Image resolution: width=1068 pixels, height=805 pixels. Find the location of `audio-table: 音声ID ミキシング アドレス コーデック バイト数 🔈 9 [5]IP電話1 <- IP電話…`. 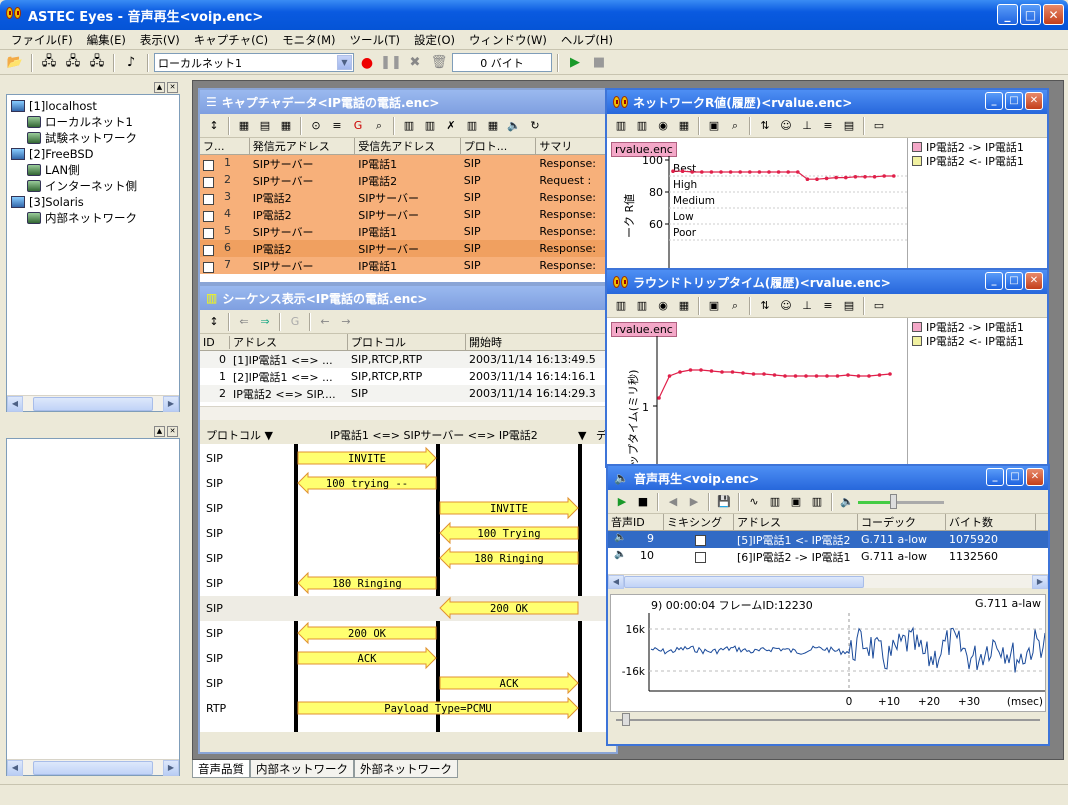

audio-table: 音声ID ミキシング アドレス コーデック バイト数 🔈 9 [5]IP電話1 <- IP電話… is located at coordinates (828, 544).